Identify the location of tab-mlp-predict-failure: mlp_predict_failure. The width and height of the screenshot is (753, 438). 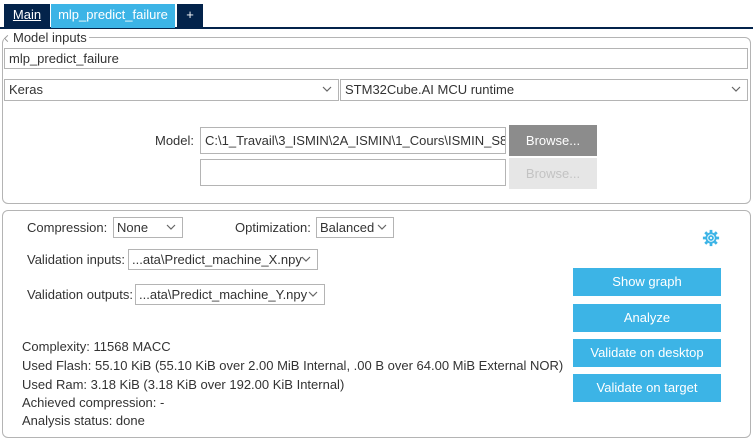
(113, 16).